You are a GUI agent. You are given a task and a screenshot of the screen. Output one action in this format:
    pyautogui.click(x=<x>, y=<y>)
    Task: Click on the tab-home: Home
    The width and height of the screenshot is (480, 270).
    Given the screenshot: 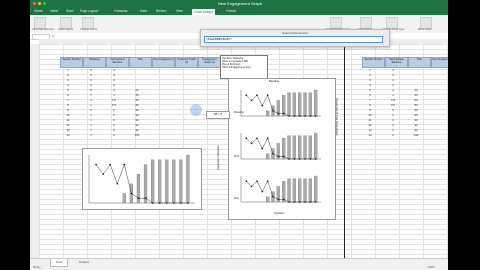 What is the action you would take?
    pyautogui.click(x=38, y=11)
    